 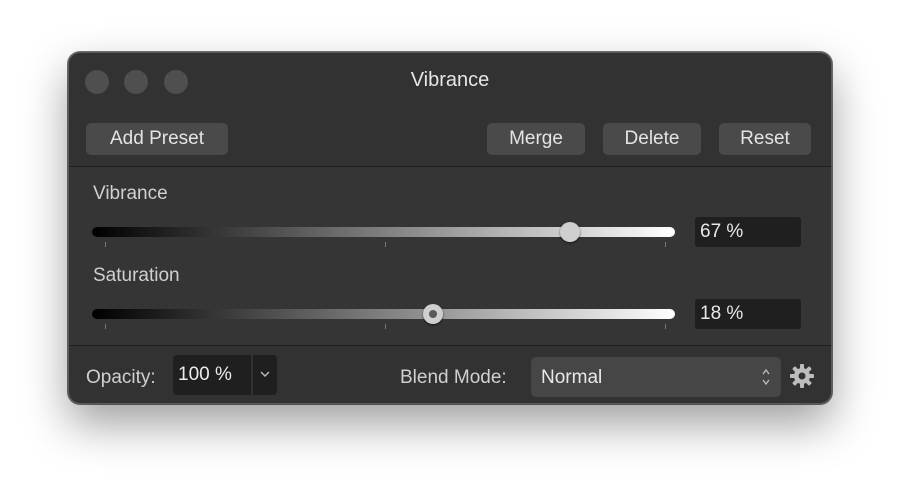 I want to click on saturation-slider-track, so click(x=383, y=314).